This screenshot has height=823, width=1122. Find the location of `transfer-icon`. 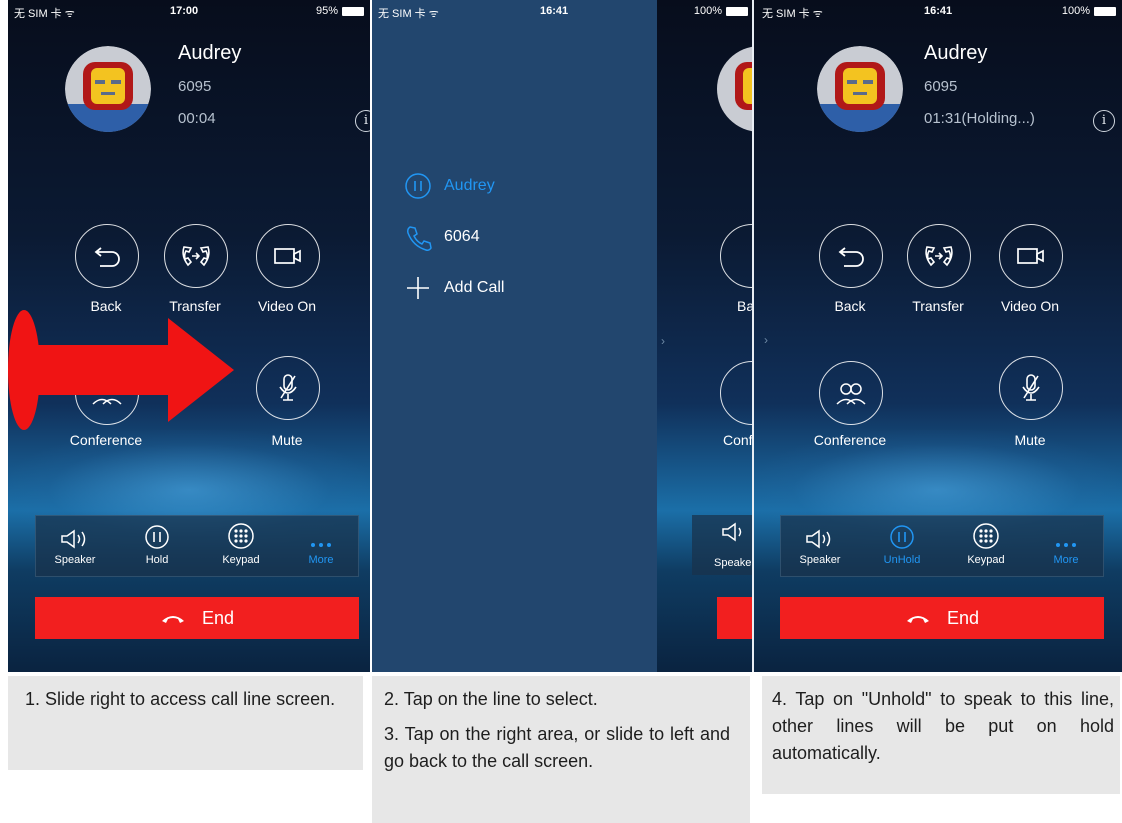

transfer-icon is located at coordinates (196, 256).